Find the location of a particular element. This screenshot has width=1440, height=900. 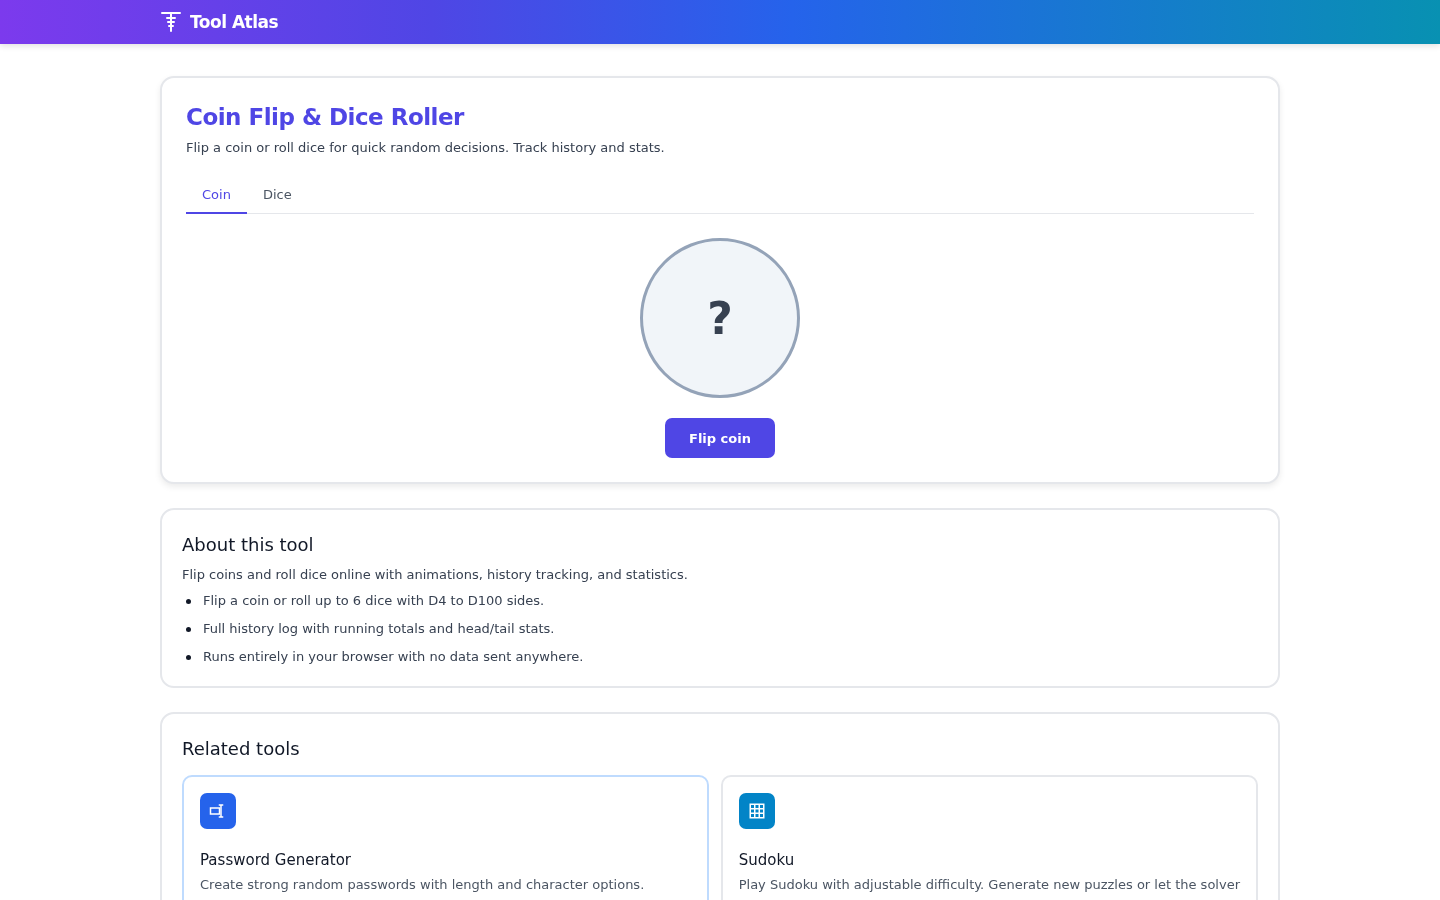

section-heading: About this tool is located at coordinates (248, 544).